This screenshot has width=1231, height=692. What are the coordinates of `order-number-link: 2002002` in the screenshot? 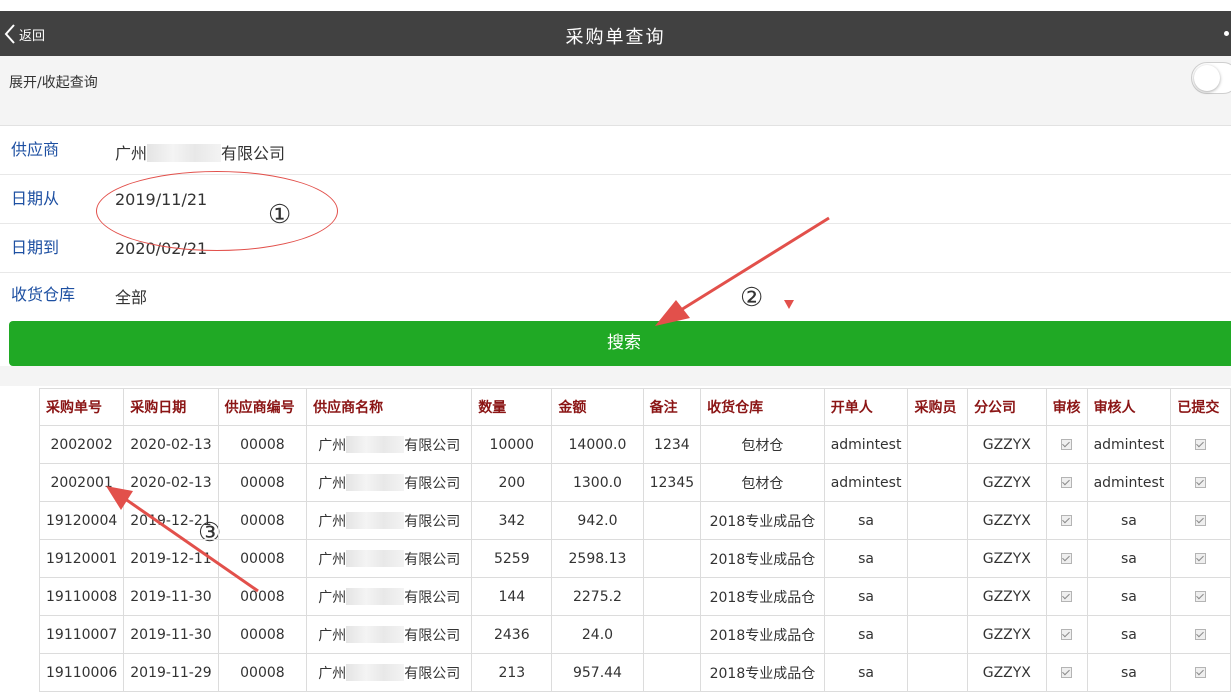 It's located at (81, 444).